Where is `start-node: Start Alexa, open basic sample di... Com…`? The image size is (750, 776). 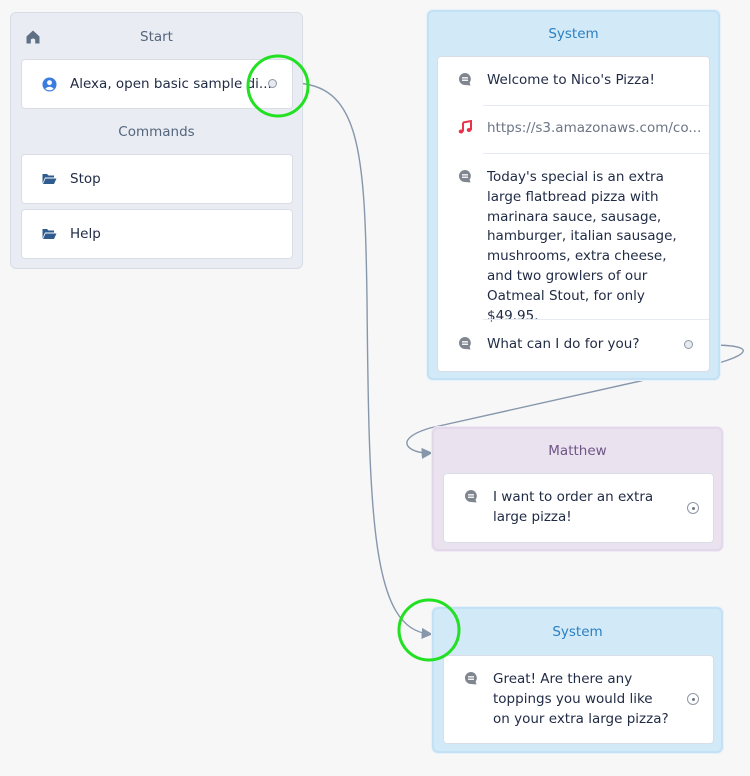
start-node: Start Alexa, open basic sample di... Com… is located at coordinates (156, 140).